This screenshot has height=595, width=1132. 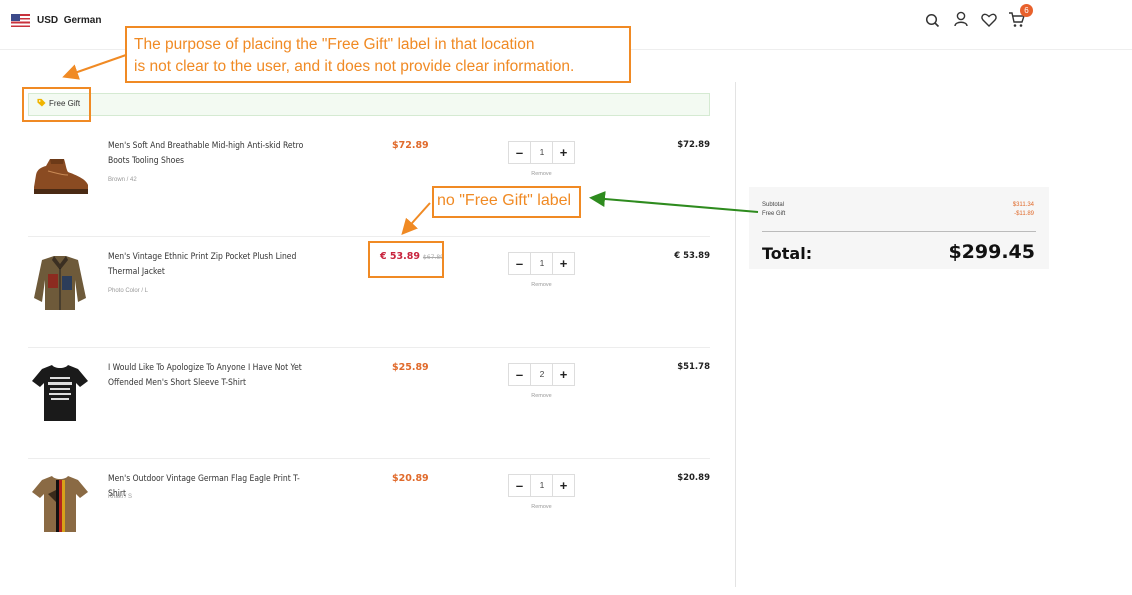 What do you see at coordinates (773, 205) in the screenshot?
I see `subtotal-label: Subtotal` at bounding box center [773, 205].